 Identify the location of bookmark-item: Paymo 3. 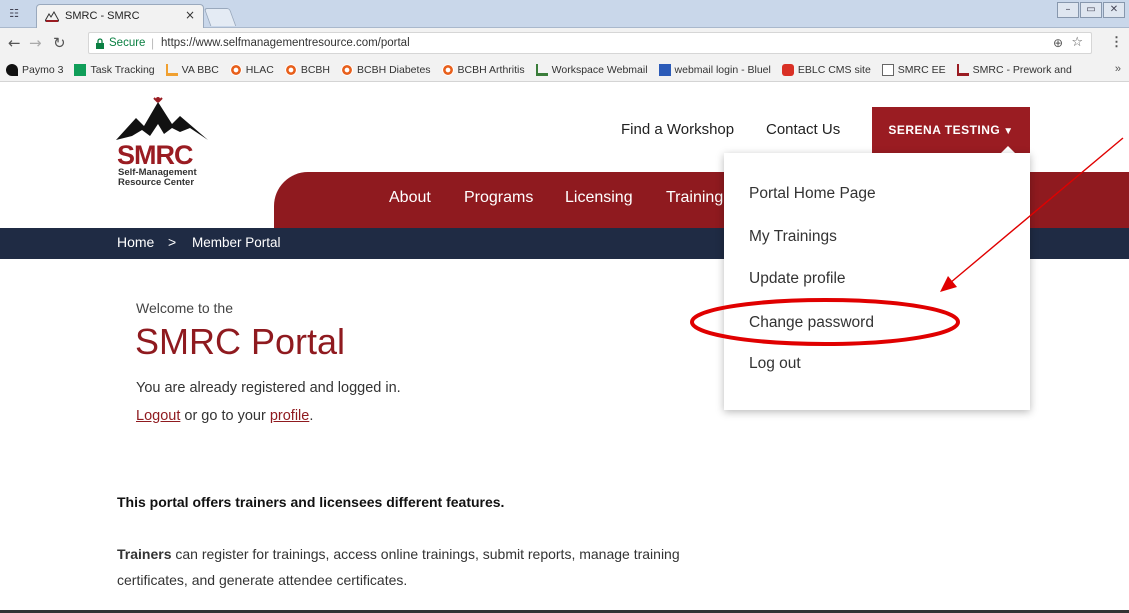
(35, 69).